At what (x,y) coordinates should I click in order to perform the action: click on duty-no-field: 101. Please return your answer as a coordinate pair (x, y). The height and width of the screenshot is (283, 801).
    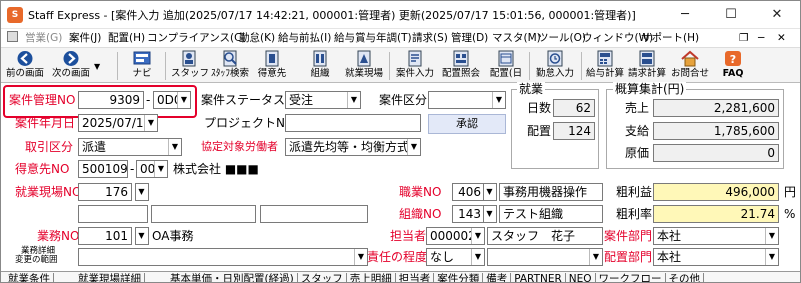
    Looking at the image, I should click on (105, 236).